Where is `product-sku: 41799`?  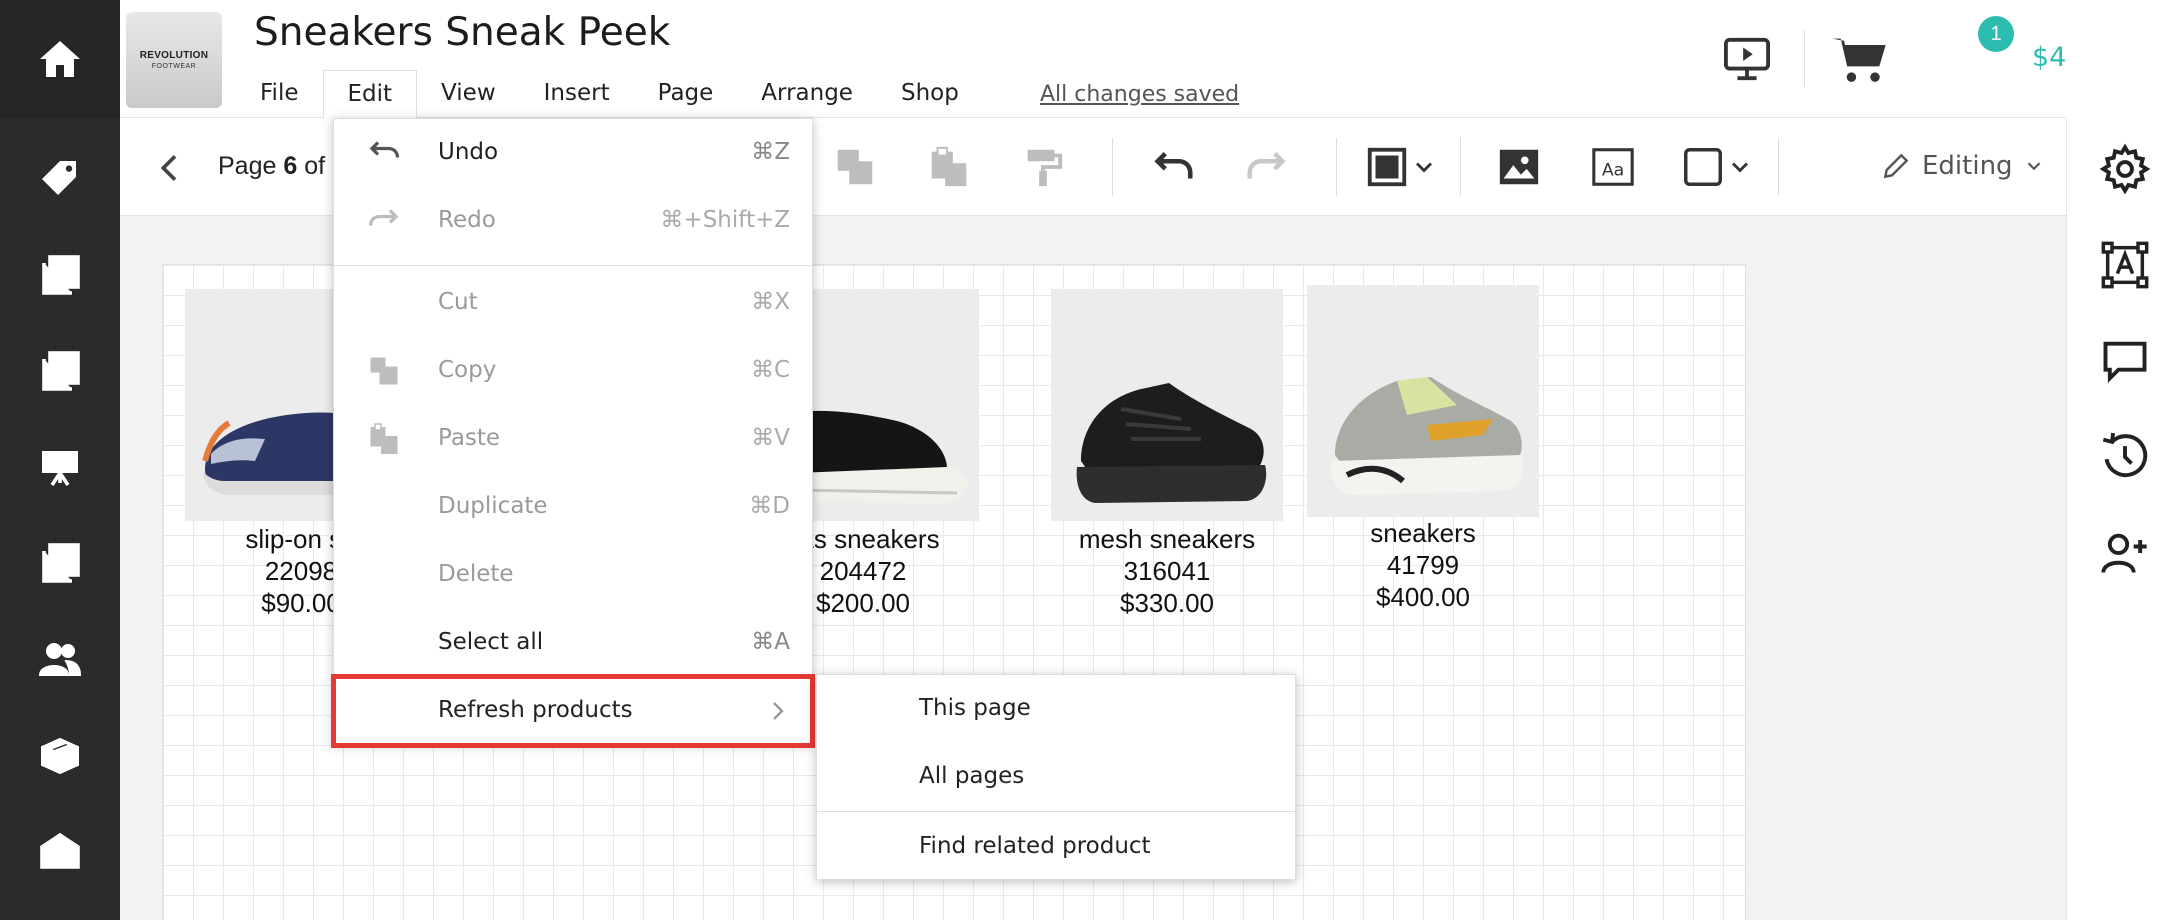
product-sku: 41799 is located at coordinates (1423, 565).